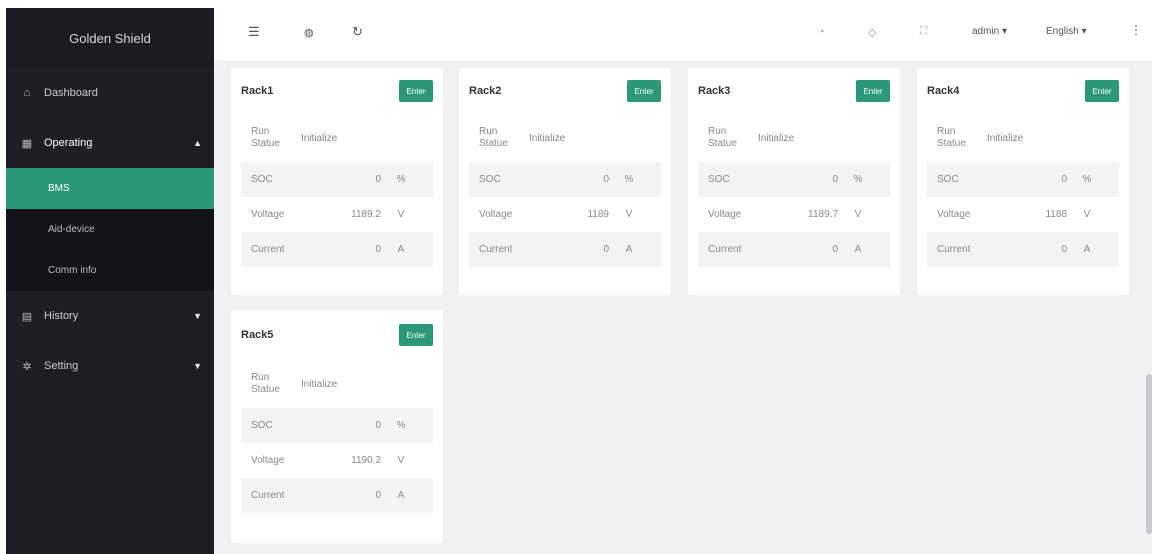 The height and width of the screenshot is (554, 1152). I want to click on user-name: admin, so click(986, 31).